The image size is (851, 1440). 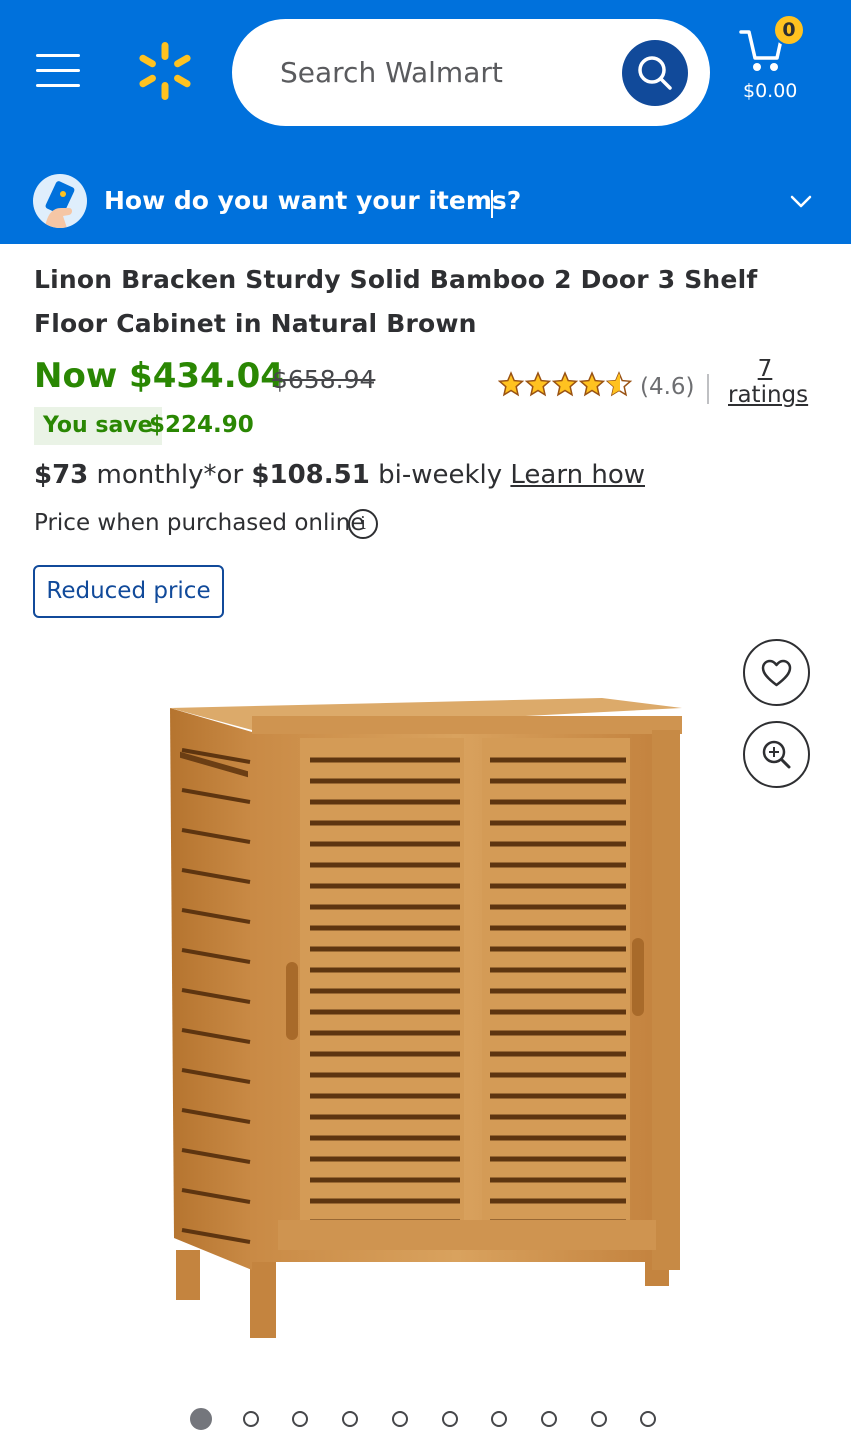 I want to click on heart-icon, so click(x=776, y=673).